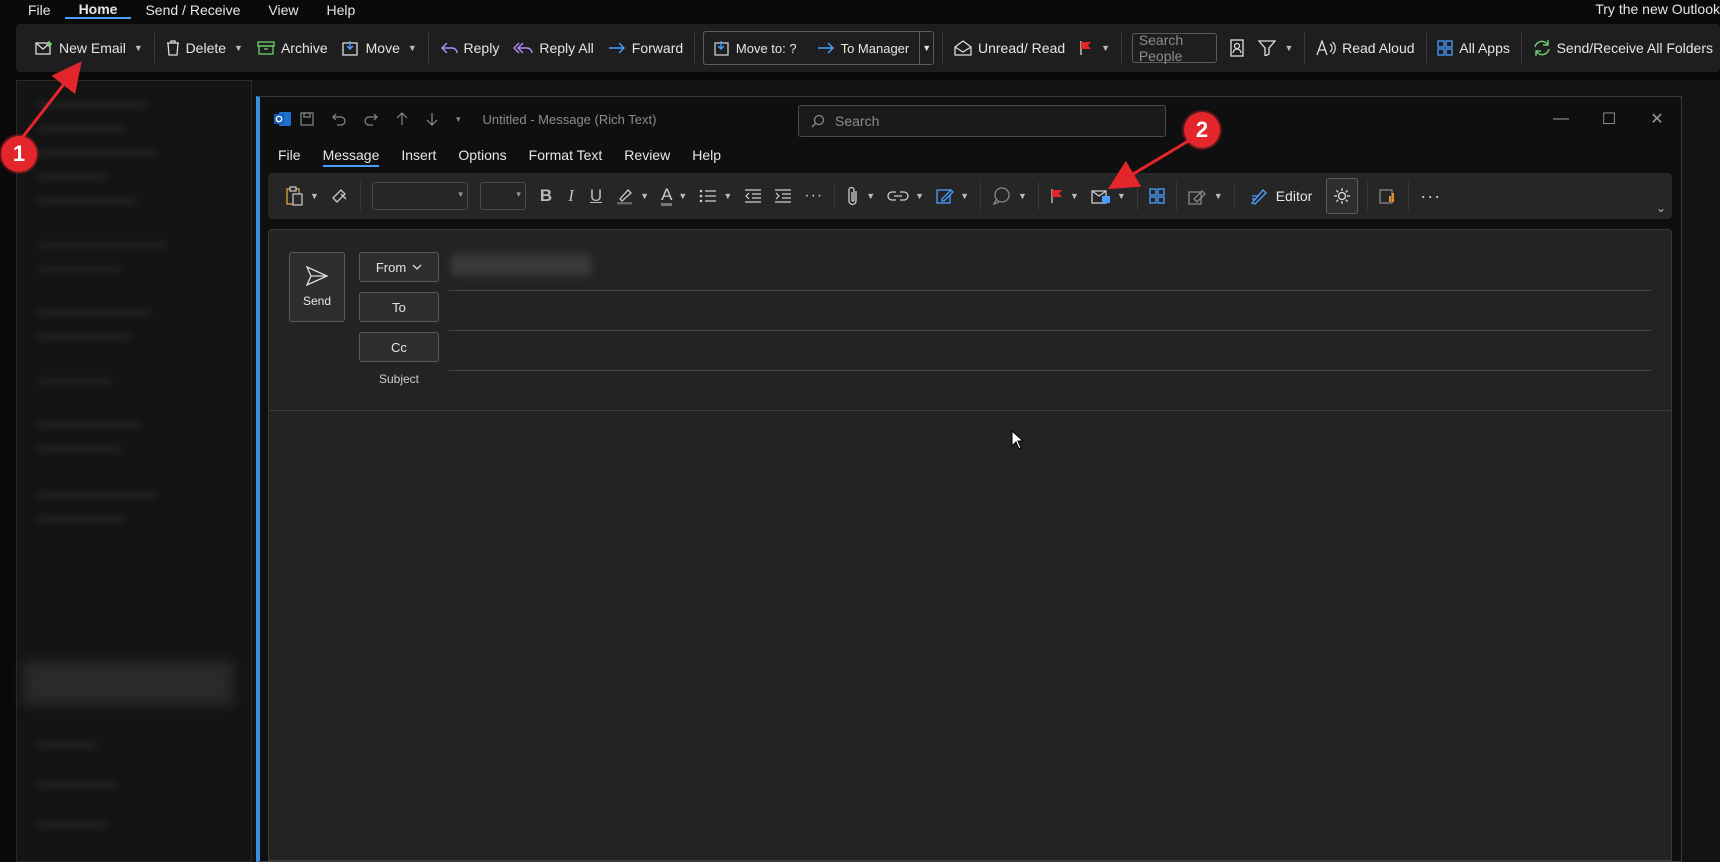 The image size is (1720, 862). Describe the element at coordinates (566, 157) in the screenshot. I see `tab-format-text: Format Text` at that location.